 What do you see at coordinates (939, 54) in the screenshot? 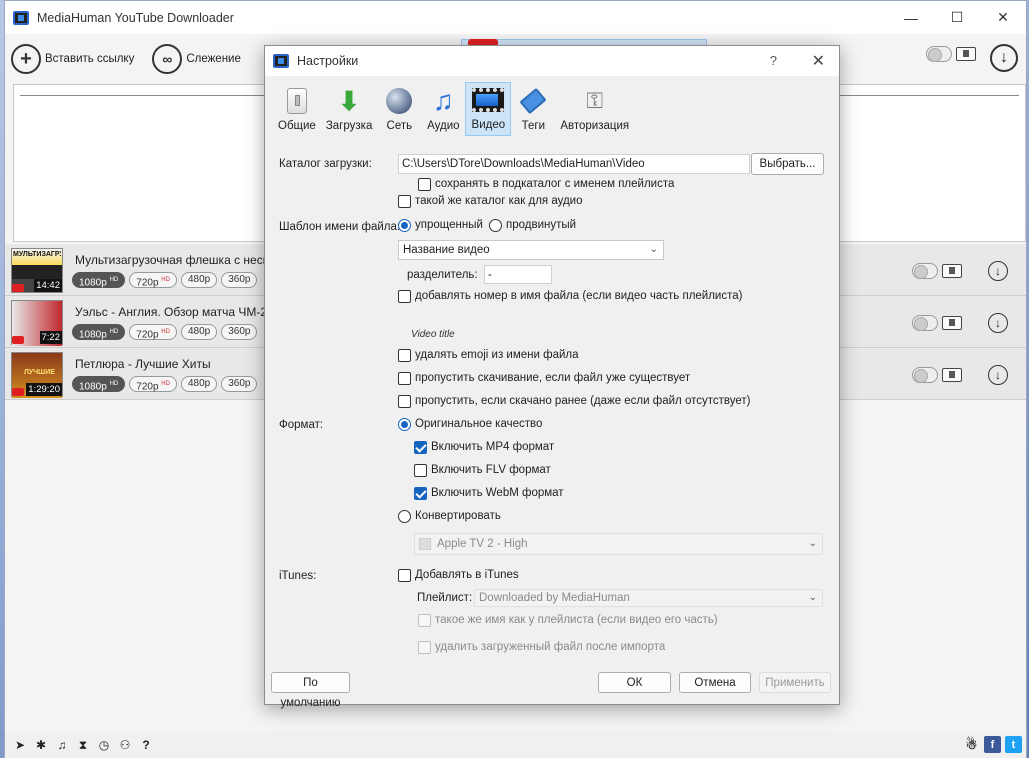
I see `global-video-toggle` at bounding box center [939, 54].